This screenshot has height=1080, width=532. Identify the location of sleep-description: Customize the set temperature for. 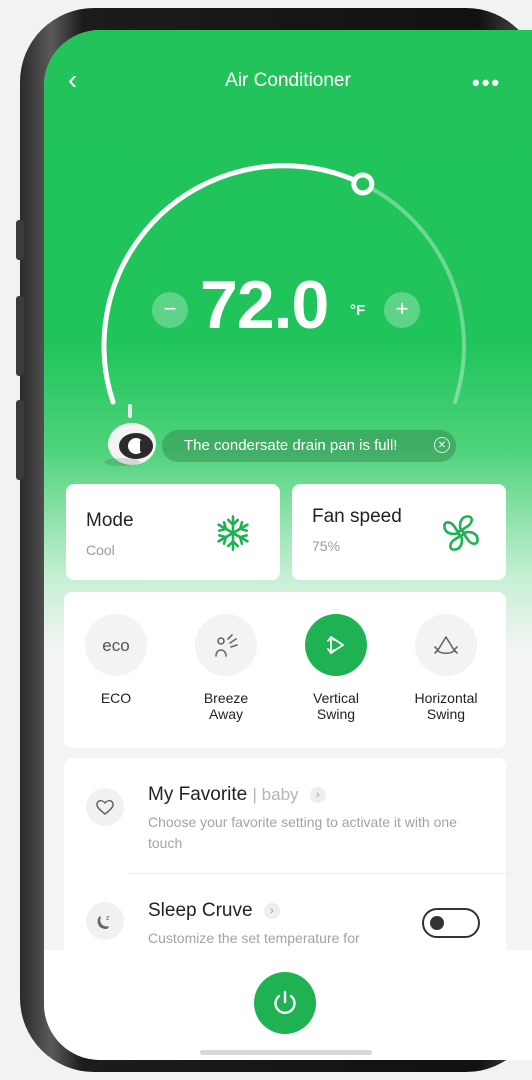
(254, 938).